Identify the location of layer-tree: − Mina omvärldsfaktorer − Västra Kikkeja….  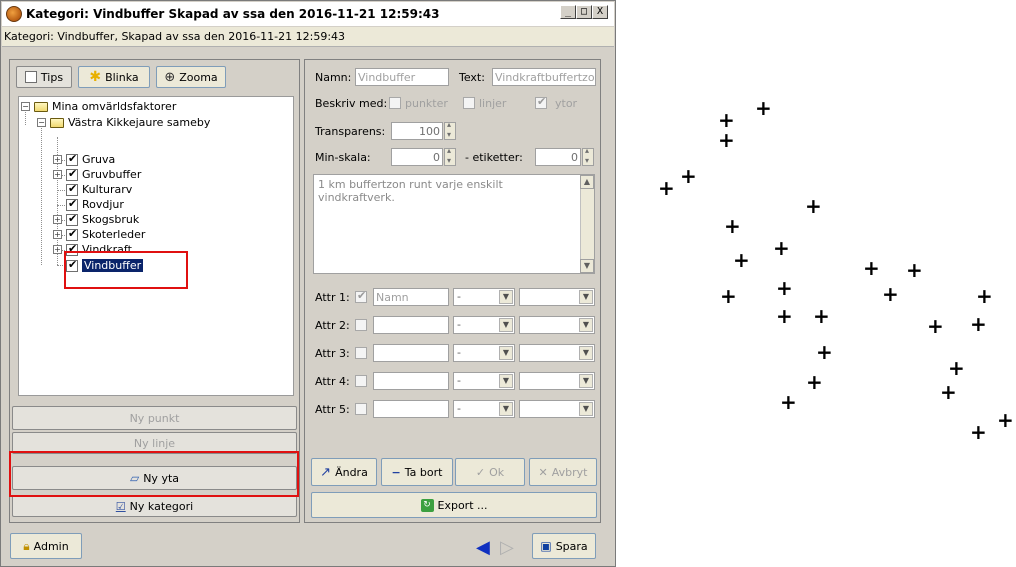
(156, 246).